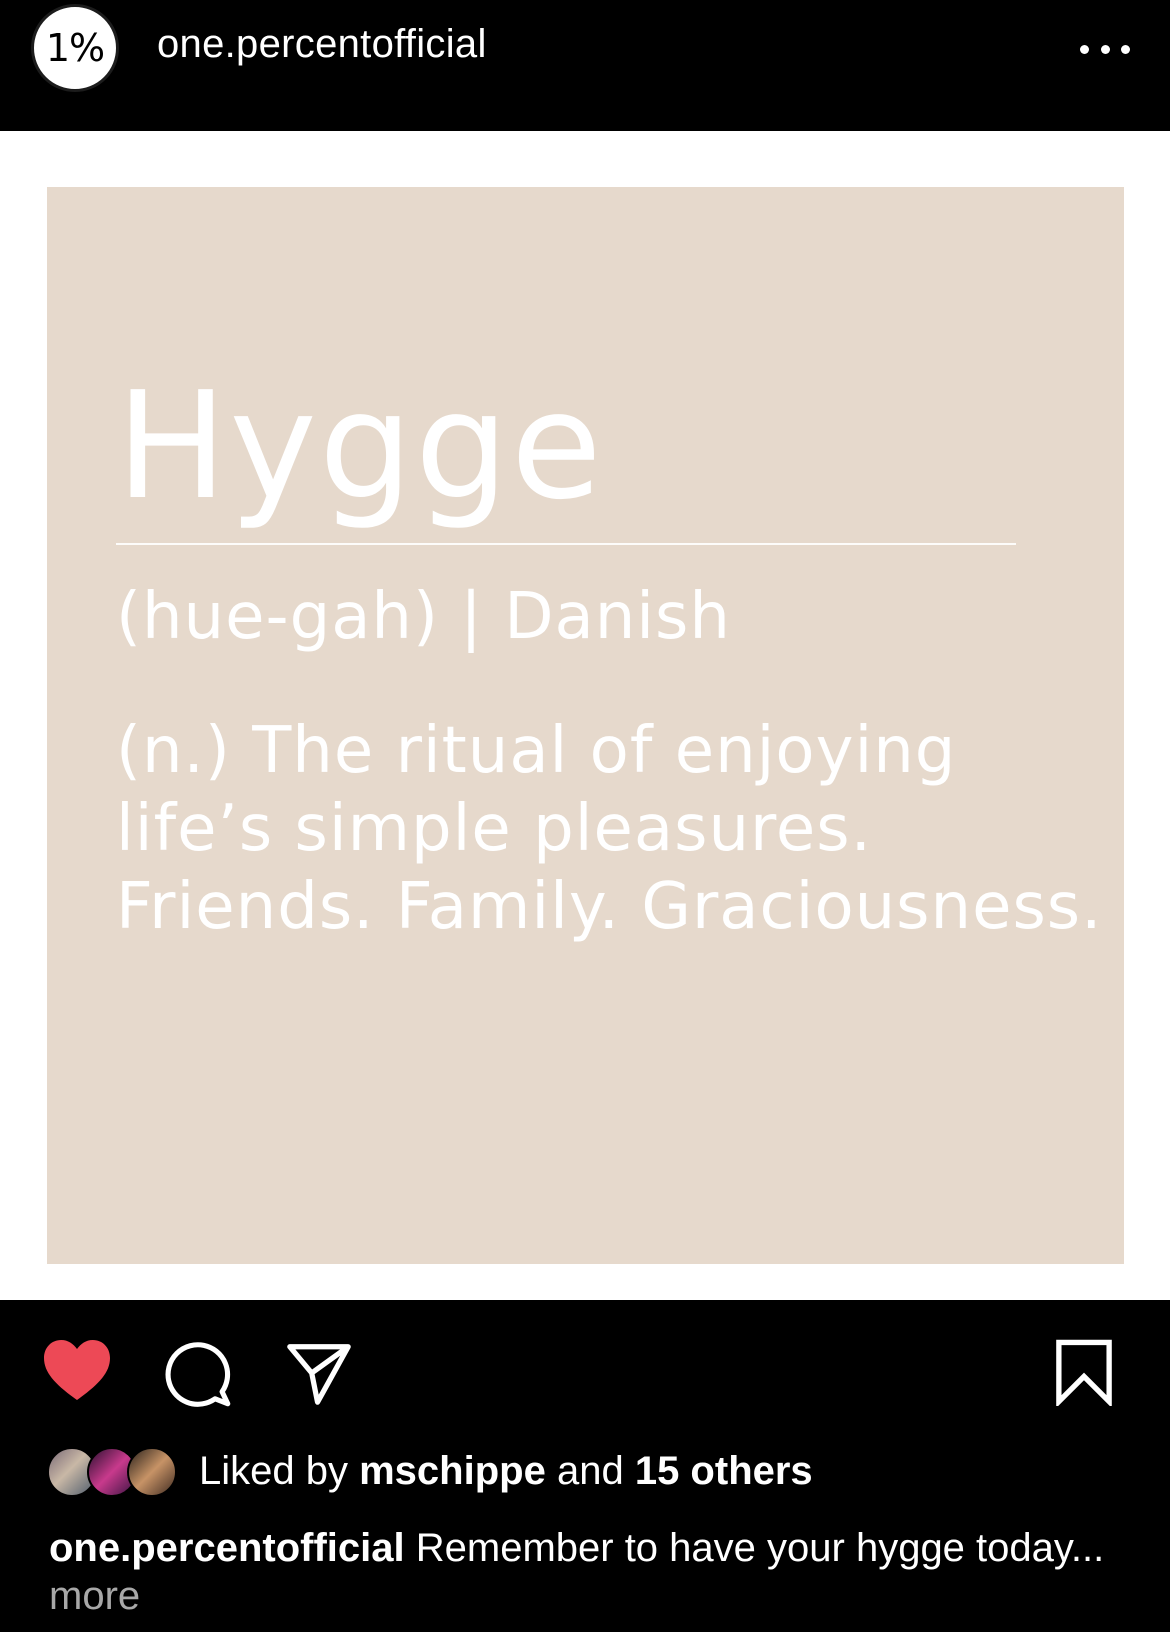 The height and width of the screenshot is (1632, 1170). I want to click on paper-plane-icon, so click(319, 1373).